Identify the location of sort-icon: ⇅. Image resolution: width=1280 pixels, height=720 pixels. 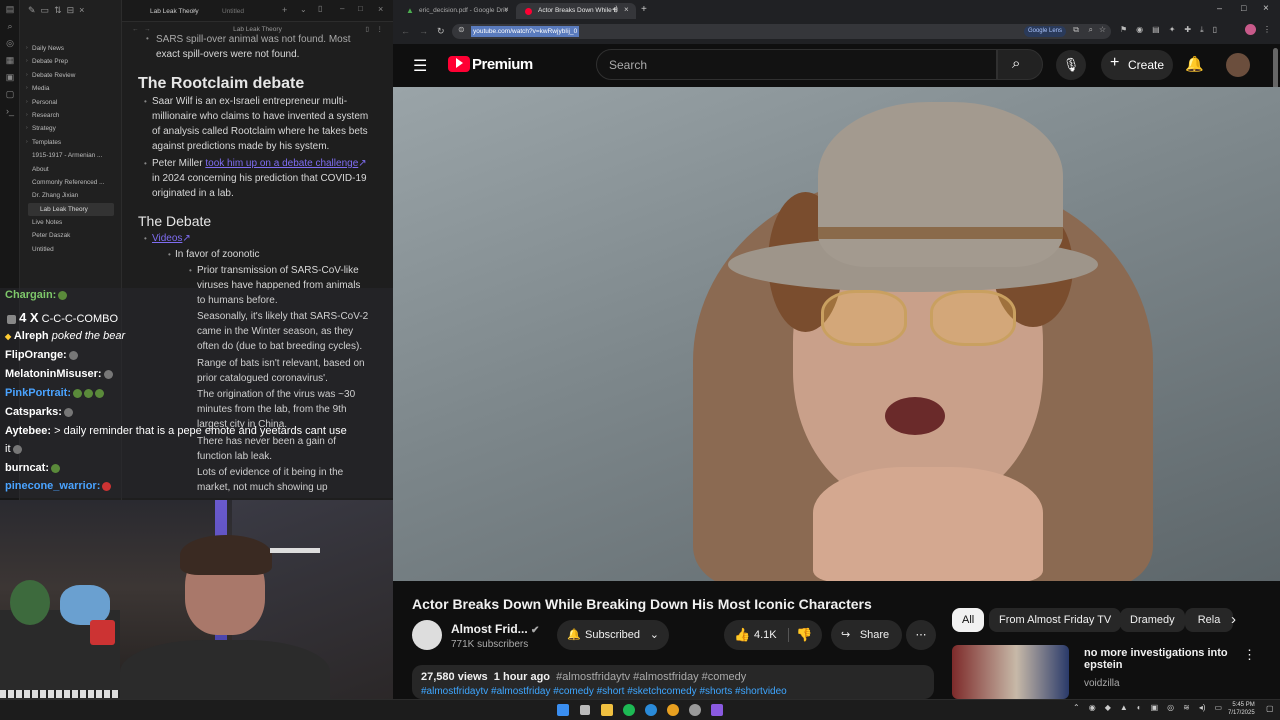
(58, 10).